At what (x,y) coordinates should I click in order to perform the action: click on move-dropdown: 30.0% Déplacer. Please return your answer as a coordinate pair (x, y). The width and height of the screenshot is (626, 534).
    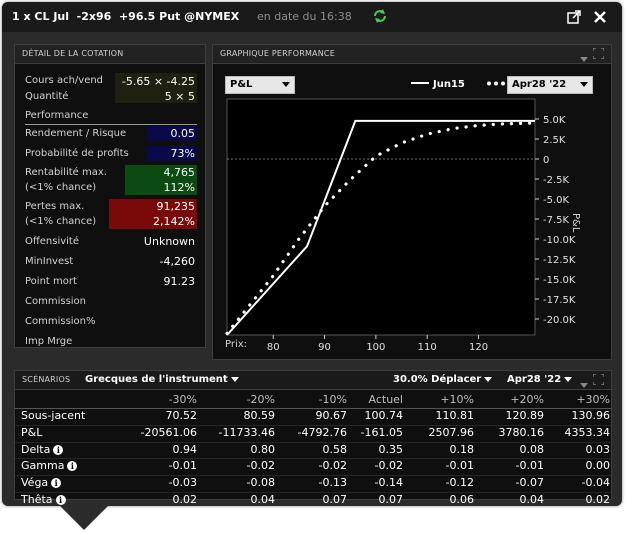
    Looking at the image, I should click on (443, 379).